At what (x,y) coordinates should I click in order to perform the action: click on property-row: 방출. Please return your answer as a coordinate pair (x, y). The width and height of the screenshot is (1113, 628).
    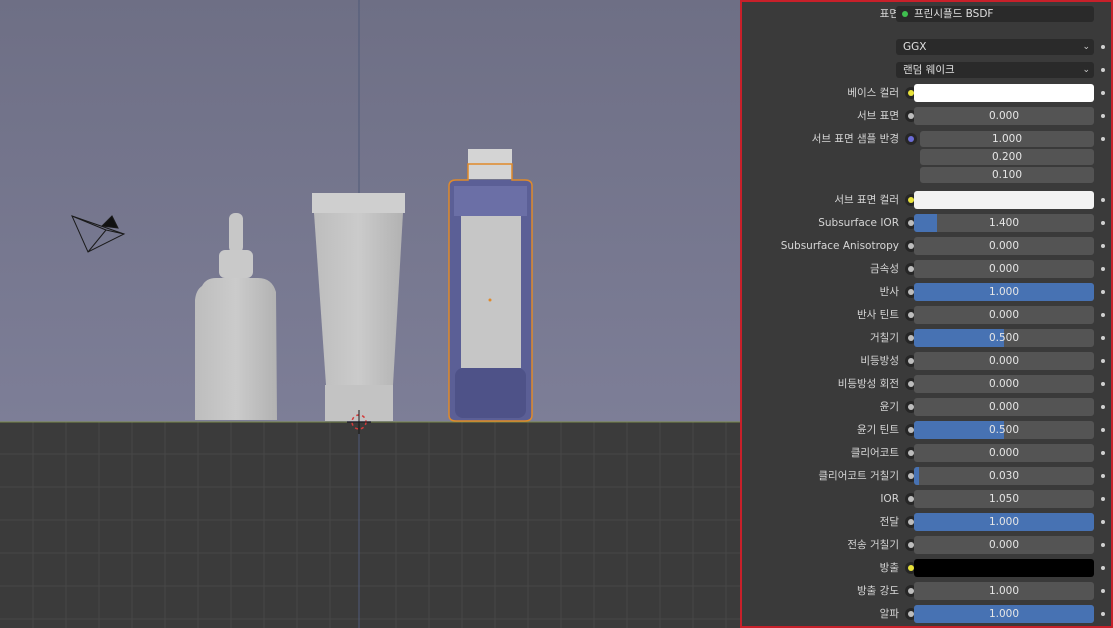
    Looking at the image, I should click on (926, 568).